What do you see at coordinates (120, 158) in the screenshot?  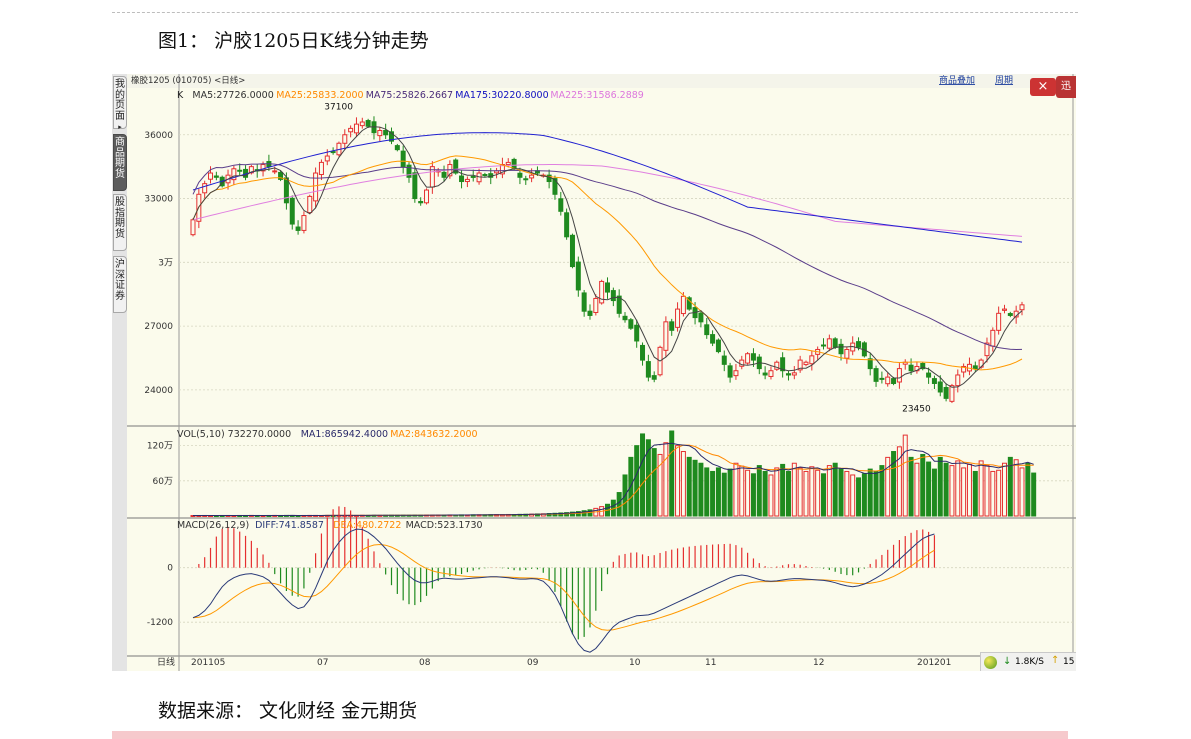 I see `tab-commodity-futures-label: 商品期货` at bounding box center [120, 158].